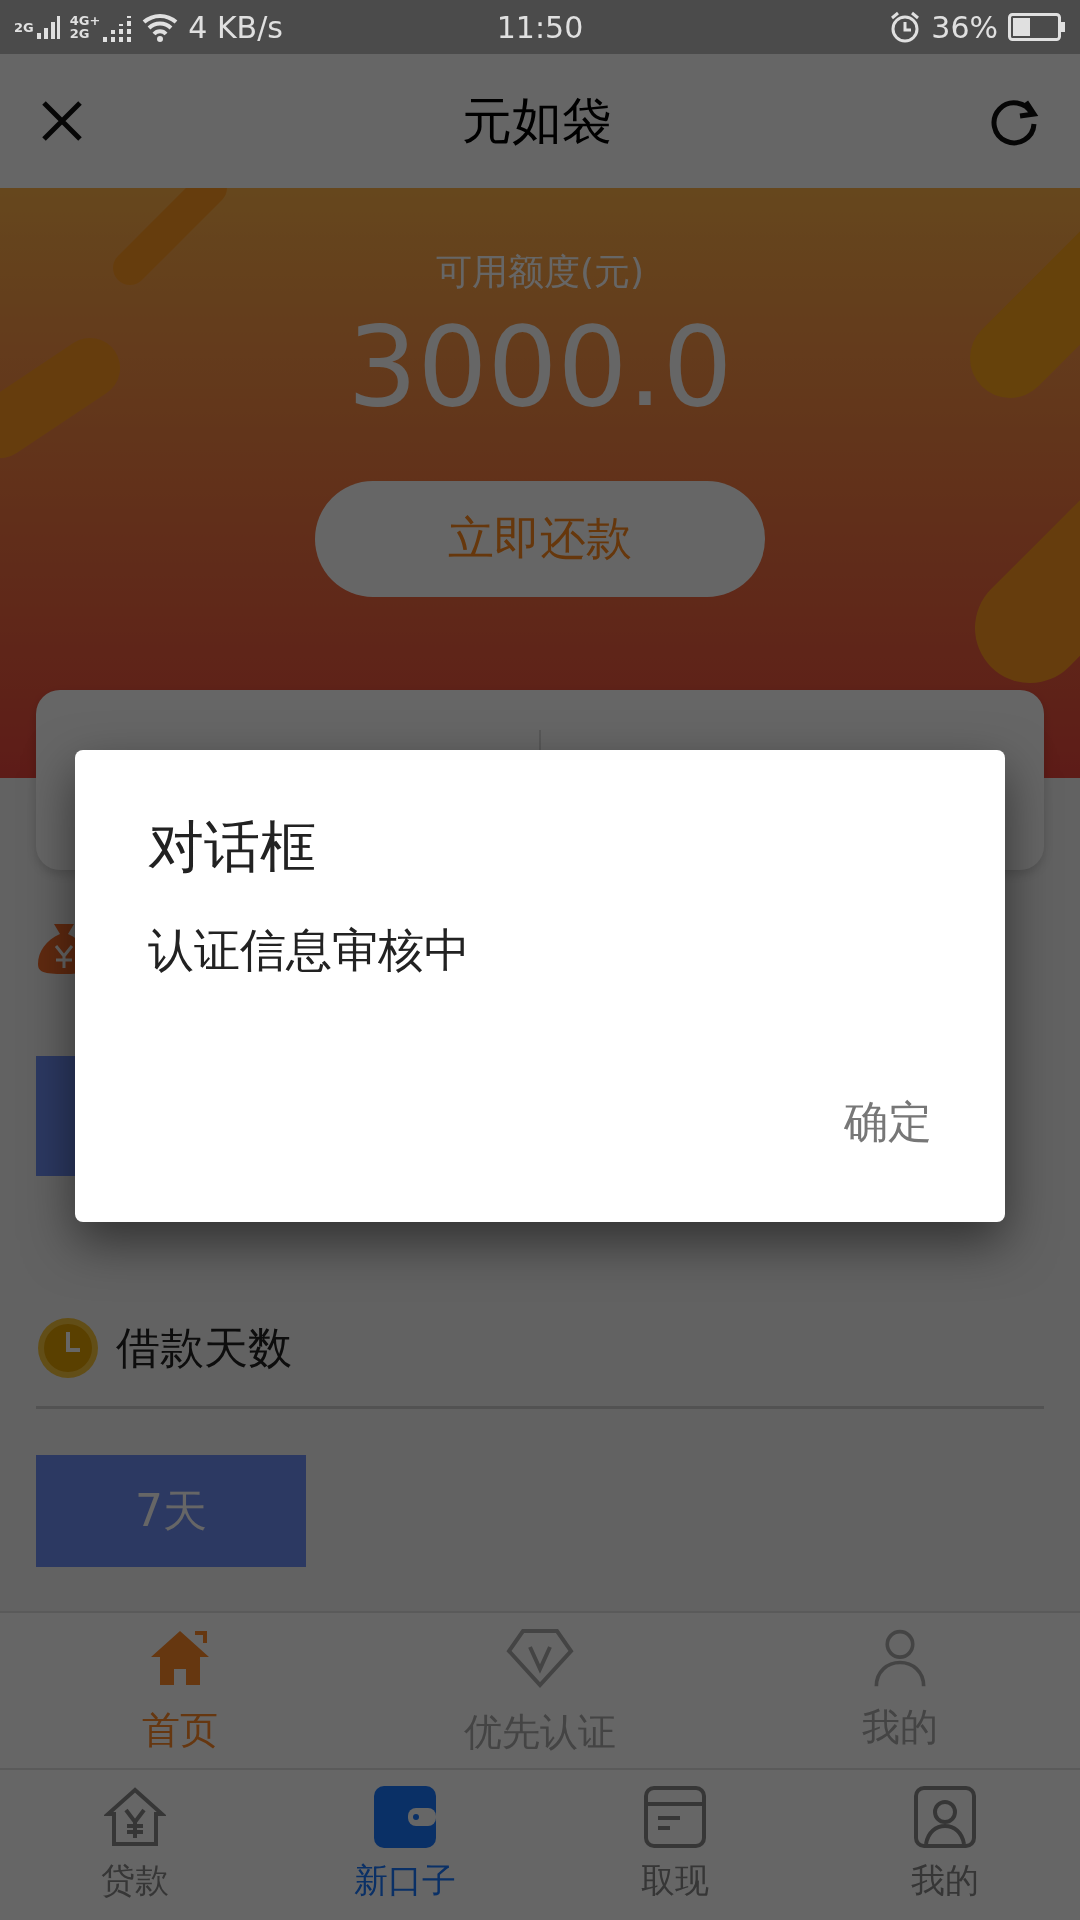 The height and width of the screenshot is (1920, 1080). What do you see at coordinates (1037, 27) in the screenshot?
I see `battery-icon` at bounding box center [1037, 27].